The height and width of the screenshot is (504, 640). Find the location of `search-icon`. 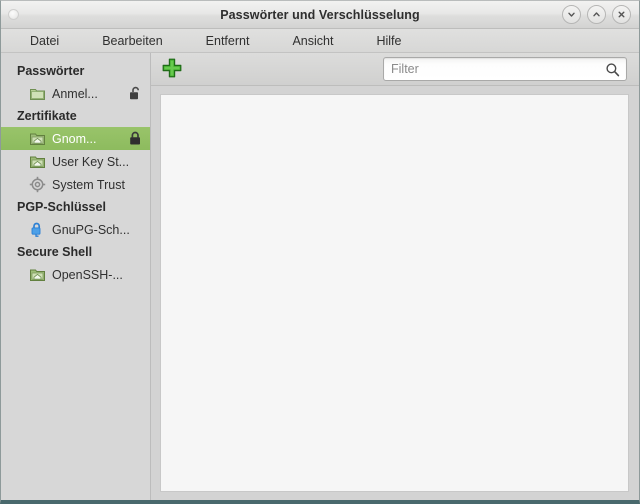

search-icon is located at coordinates (612, 69).